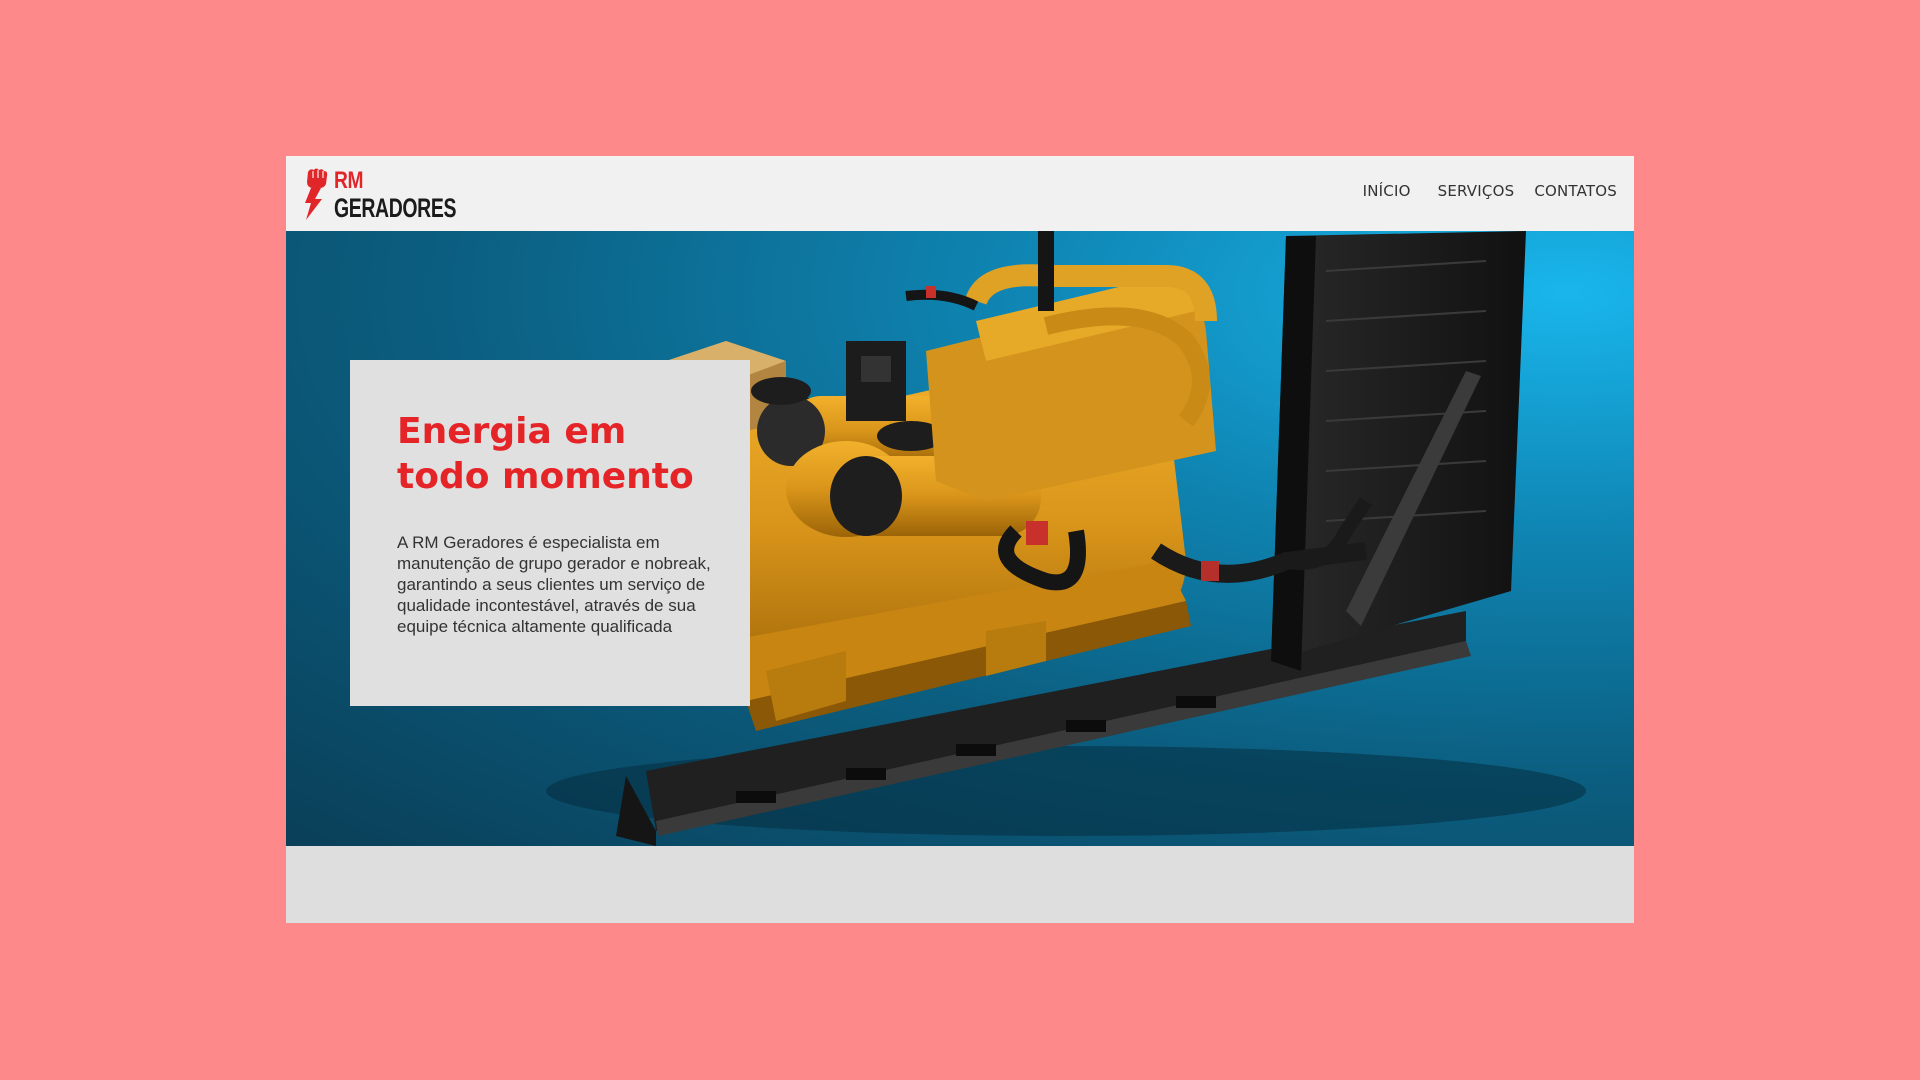  Describe the element at coordinates (349, 180) in the screenshot. I see `logo-text-rm: RM` at that location.